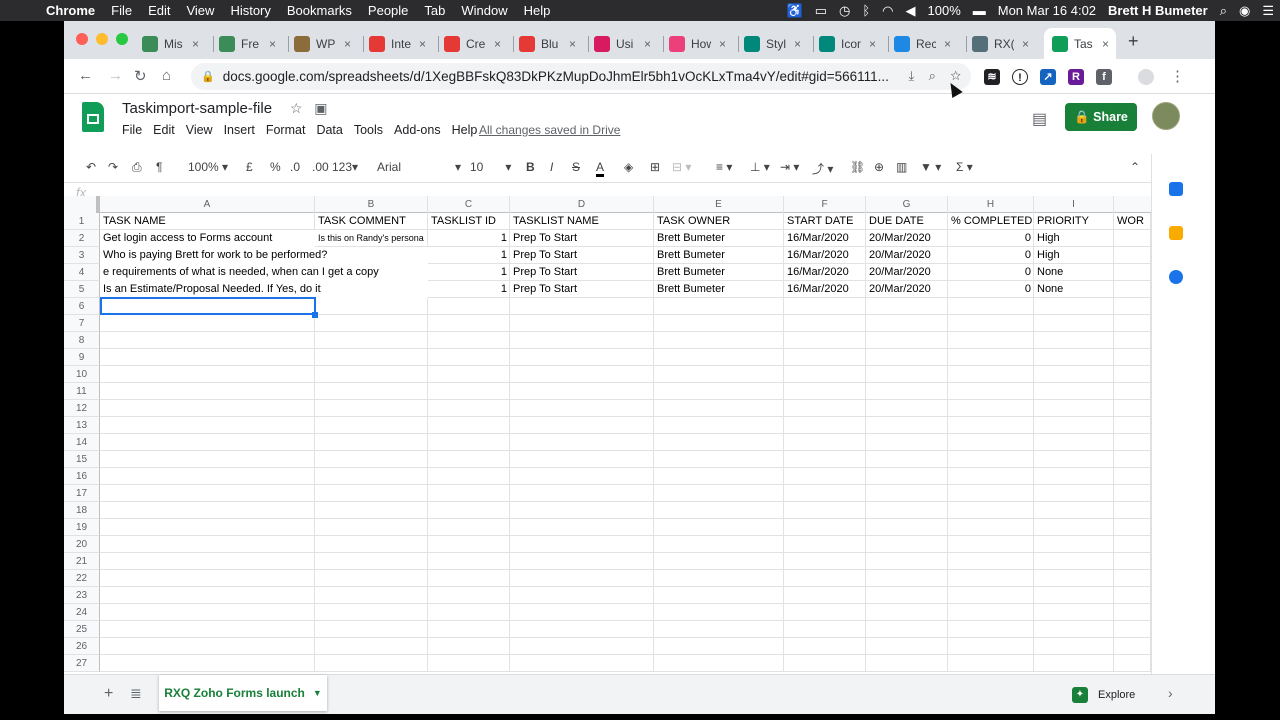  Describe the element at coordinates (132, 130) in the screenshot. I see `menu-file: File` at that location.